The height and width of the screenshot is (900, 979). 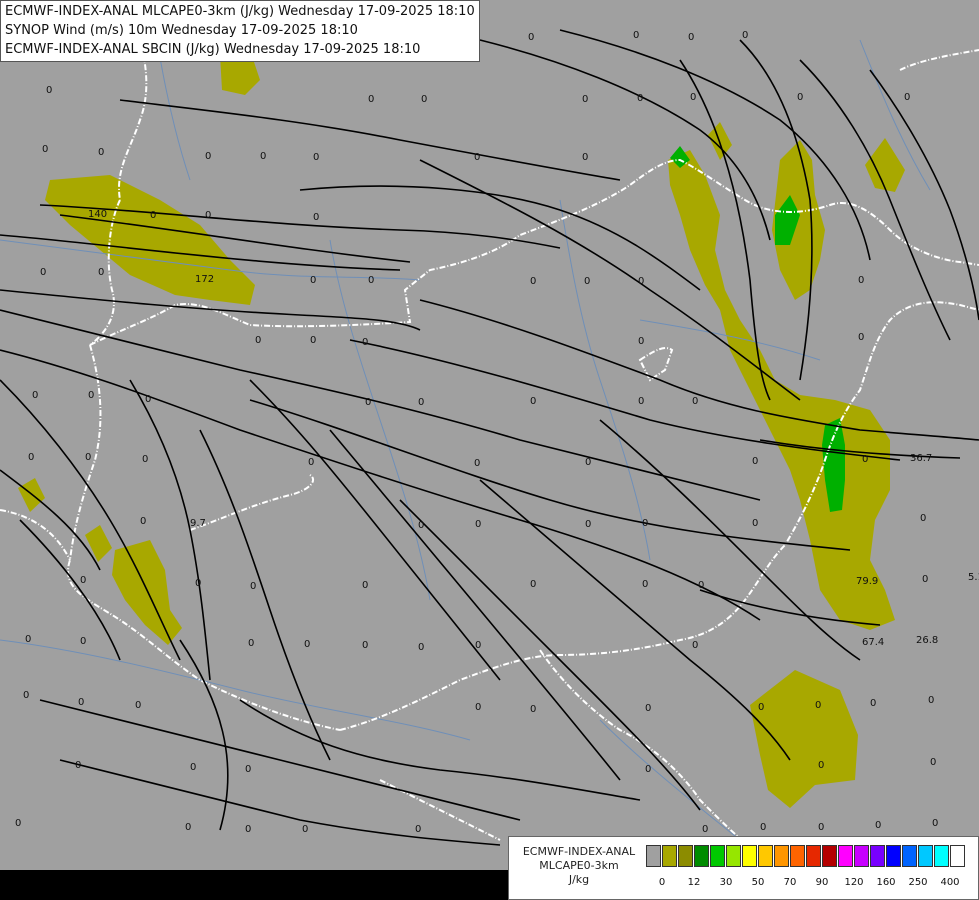 What do you see at coordinates (867, 581) in the screenshot?
I see `cape-value: 79.9` at bounding box center [867, 581].